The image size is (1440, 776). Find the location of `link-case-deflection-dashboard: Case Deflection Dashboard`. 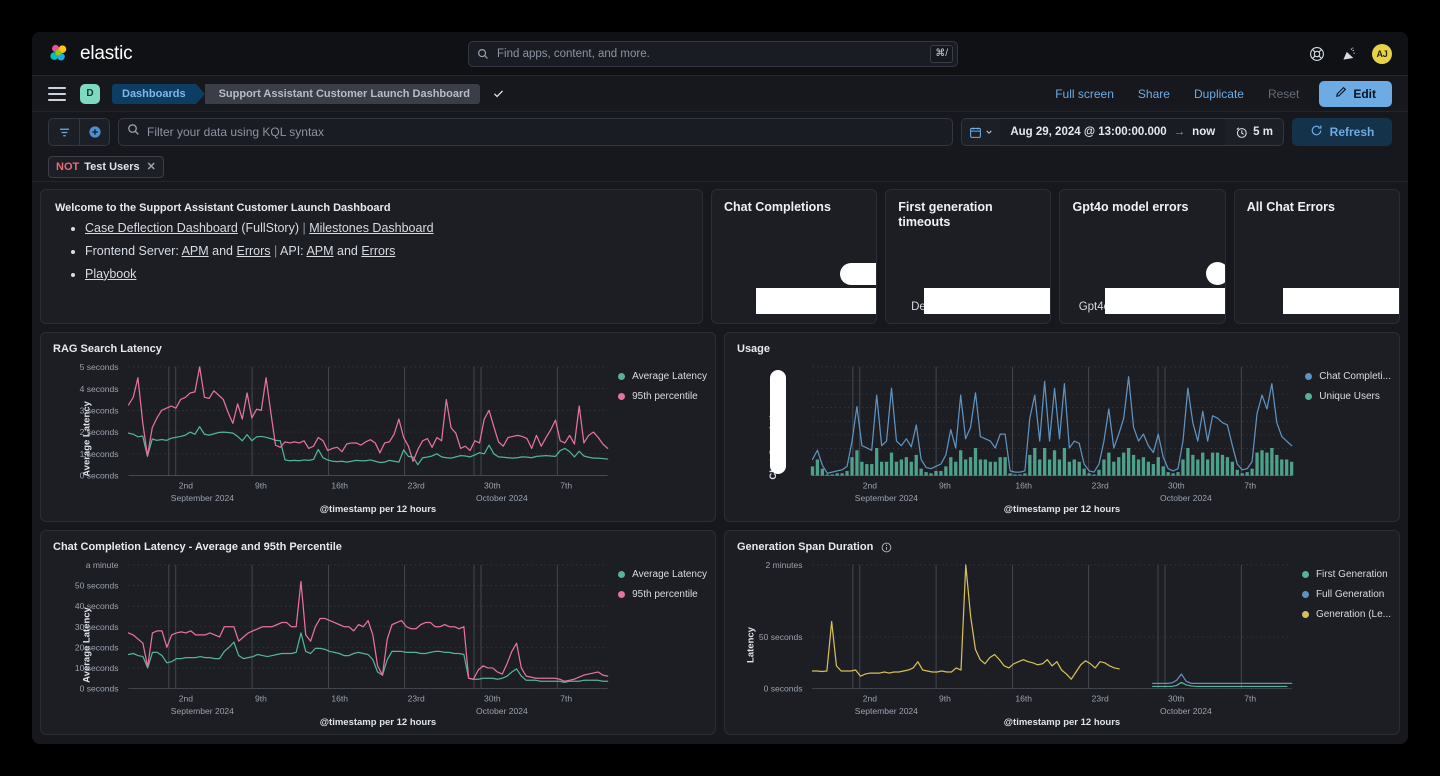

link-case-deflection-dashboard: Case Deflection Dashboard is located at coordinates (161, 228).